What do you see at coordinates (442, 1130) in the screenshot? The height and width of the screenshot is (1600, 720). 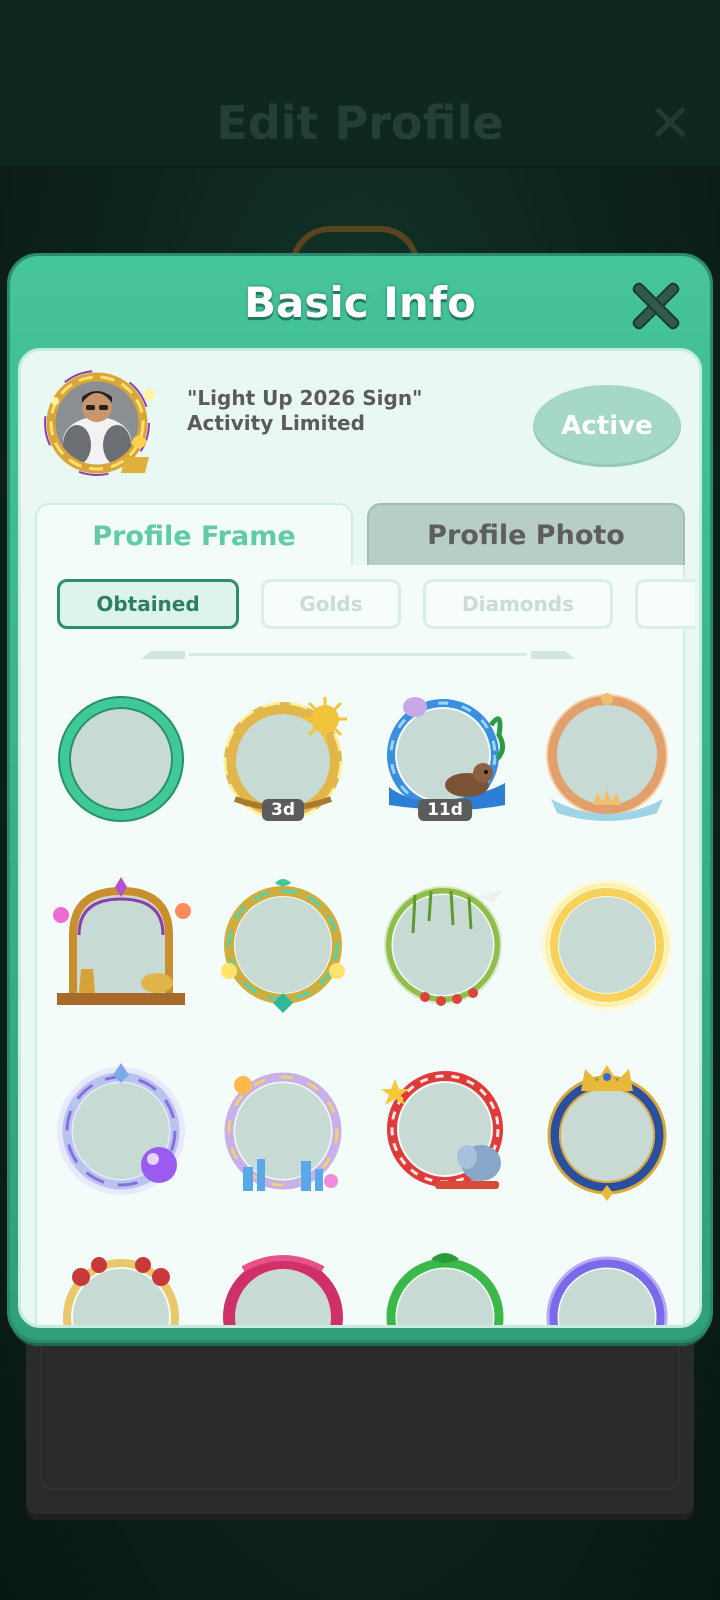 I see `circus-elephant-frame-icon` at bounding box center [442, 1130].